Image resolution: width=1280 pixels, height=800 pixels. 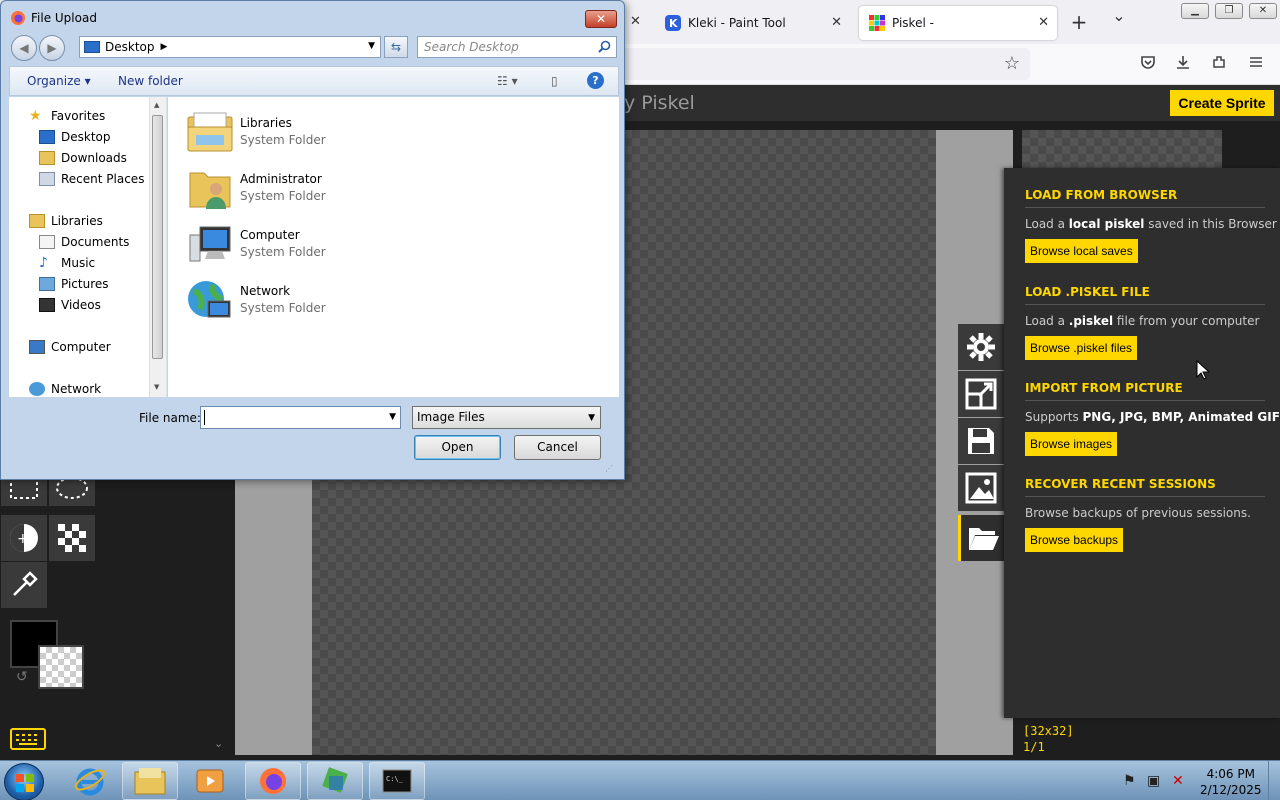 I want to click on browse-backups-button: Browse backups, so click(x=1074, y=540).